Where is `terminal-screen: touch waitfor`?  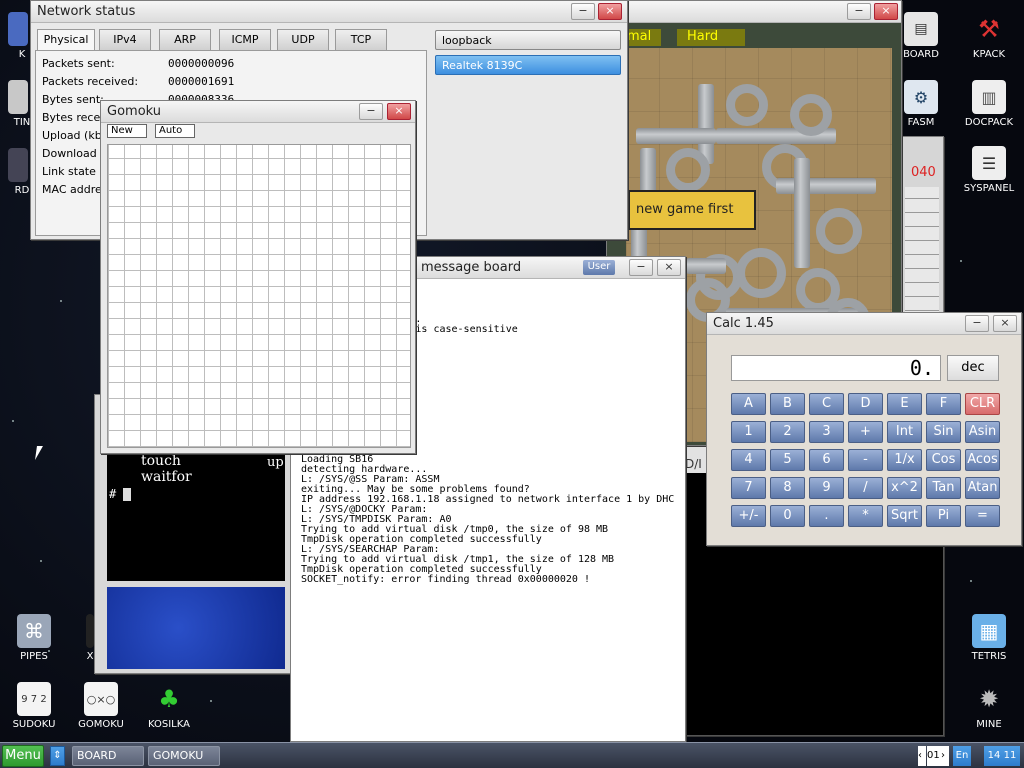
terminal-screen: touch waitfor is located at coordinates (196, 516).